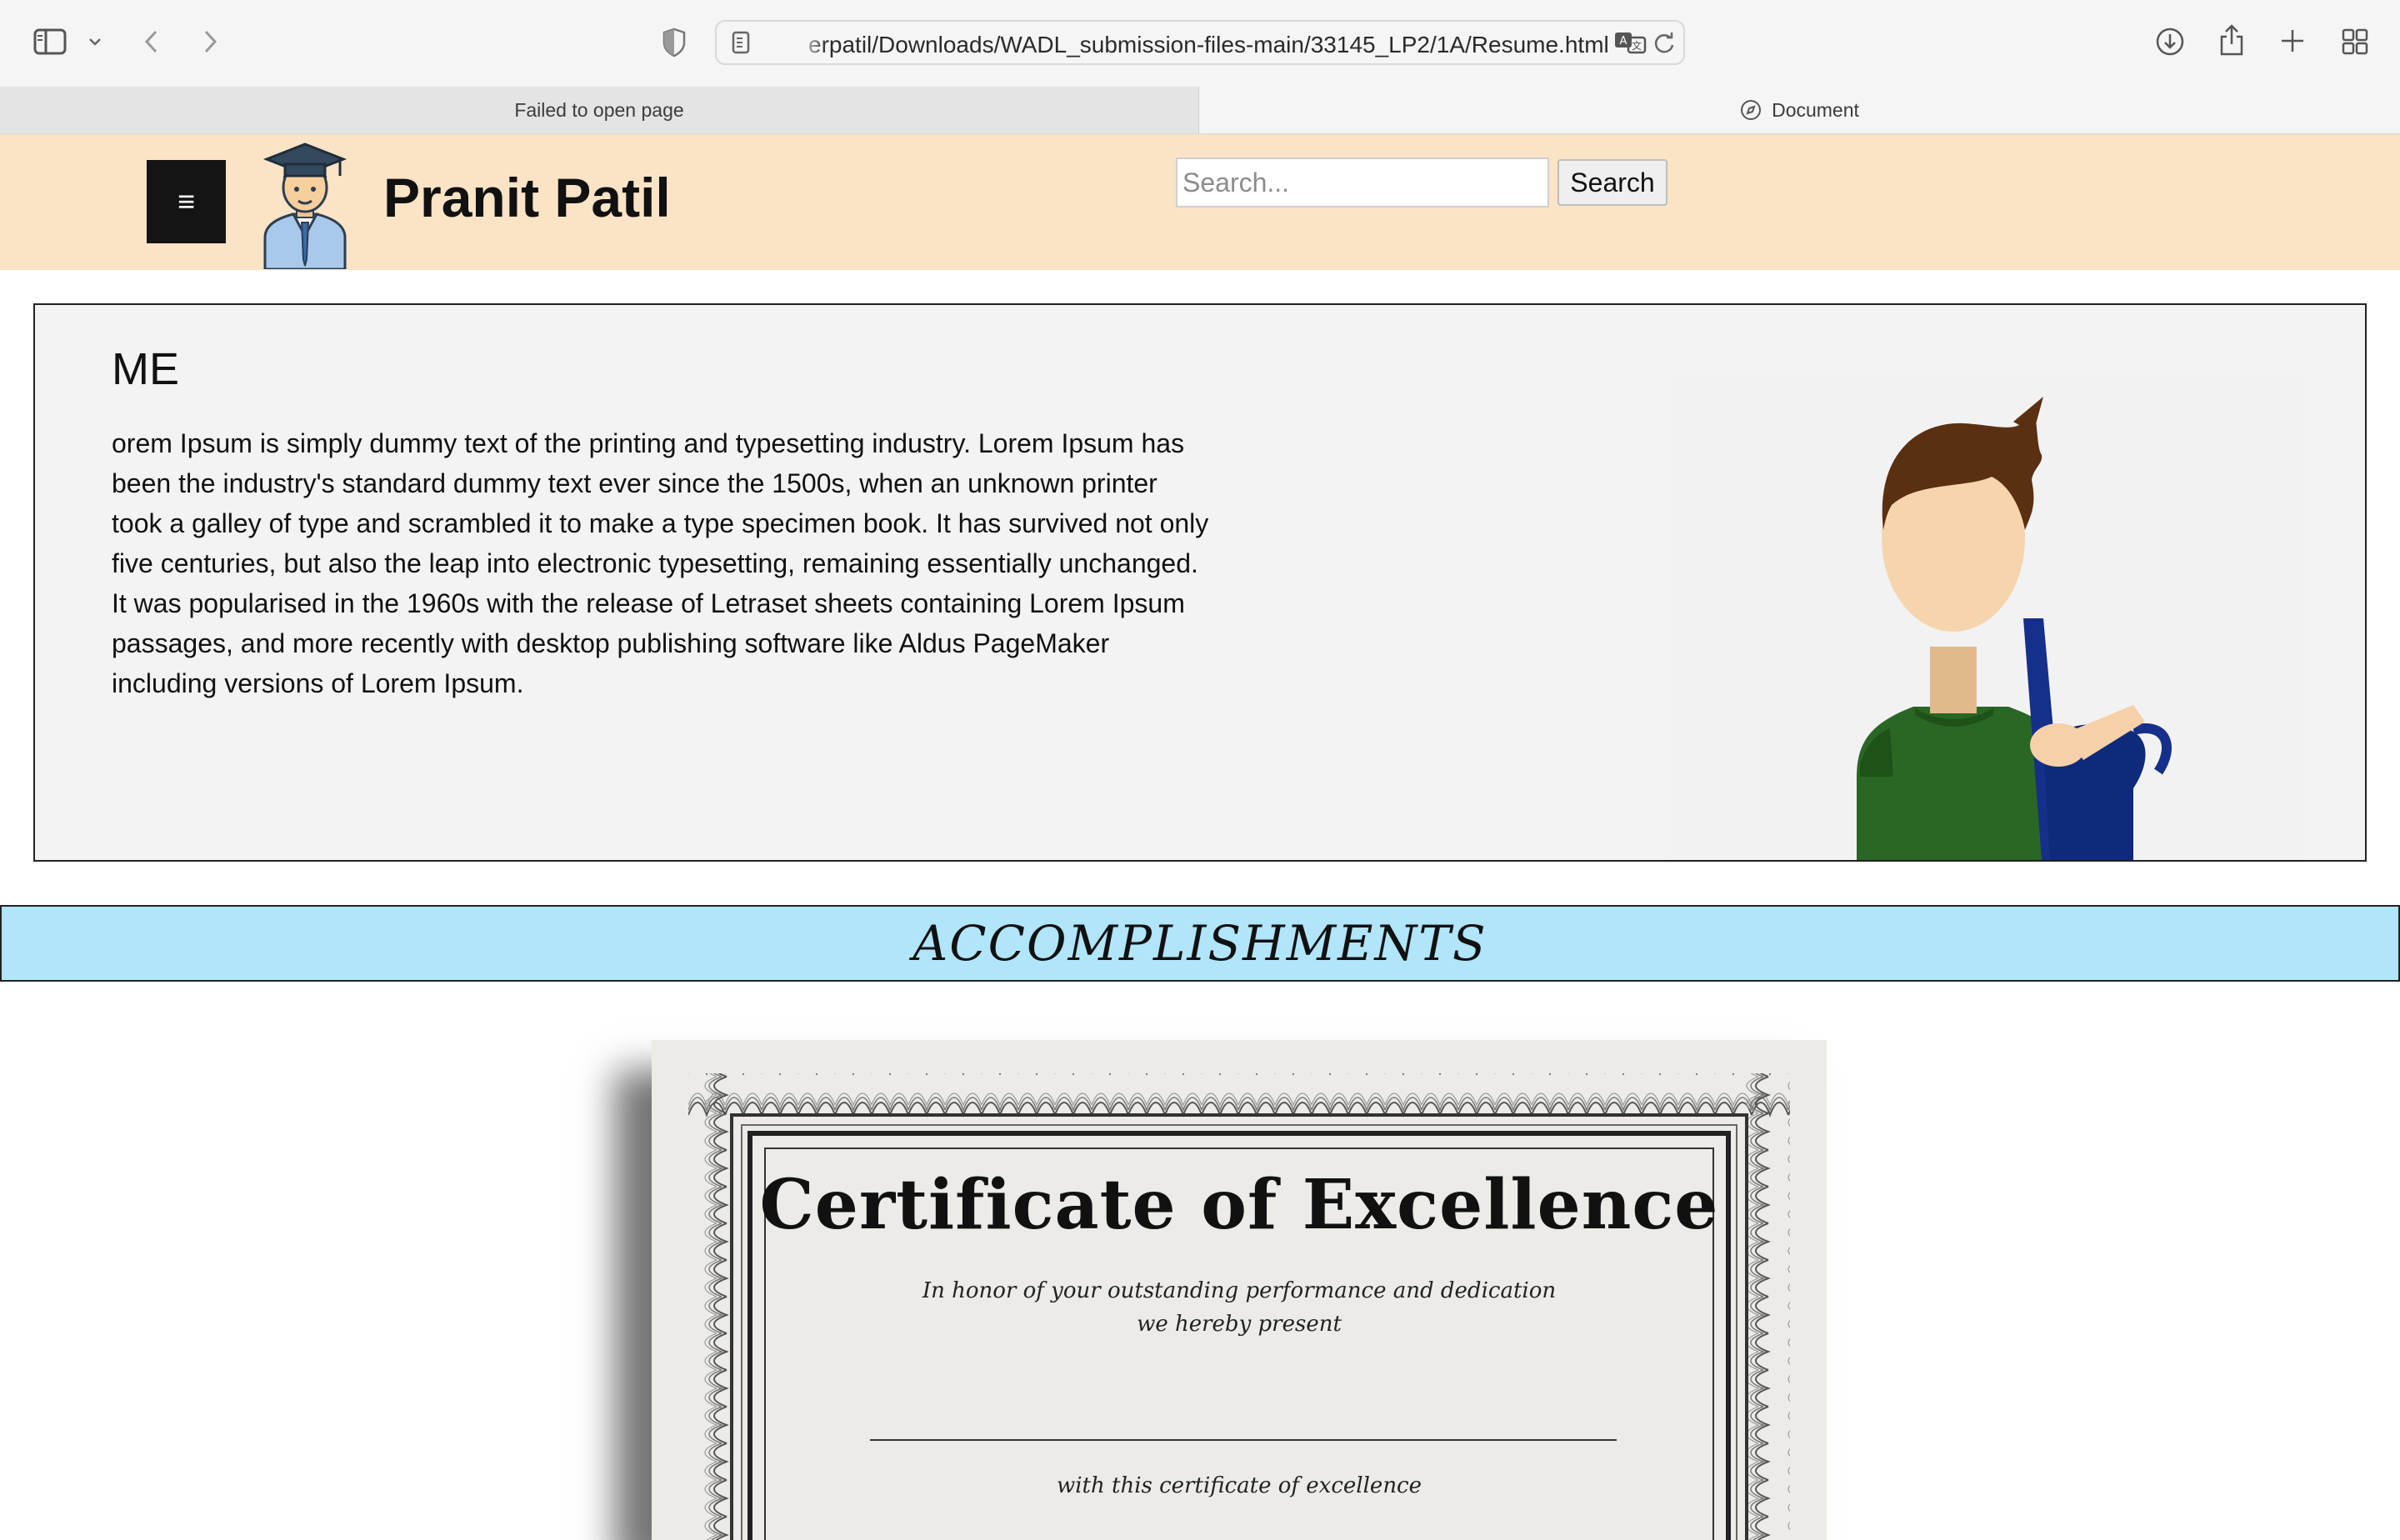 This screenshot has height=1540, width=2400. What do you see at coordinates (1987, 616) in the screenshot?
I see `student-illustration` at bounding box center [1987, 616].